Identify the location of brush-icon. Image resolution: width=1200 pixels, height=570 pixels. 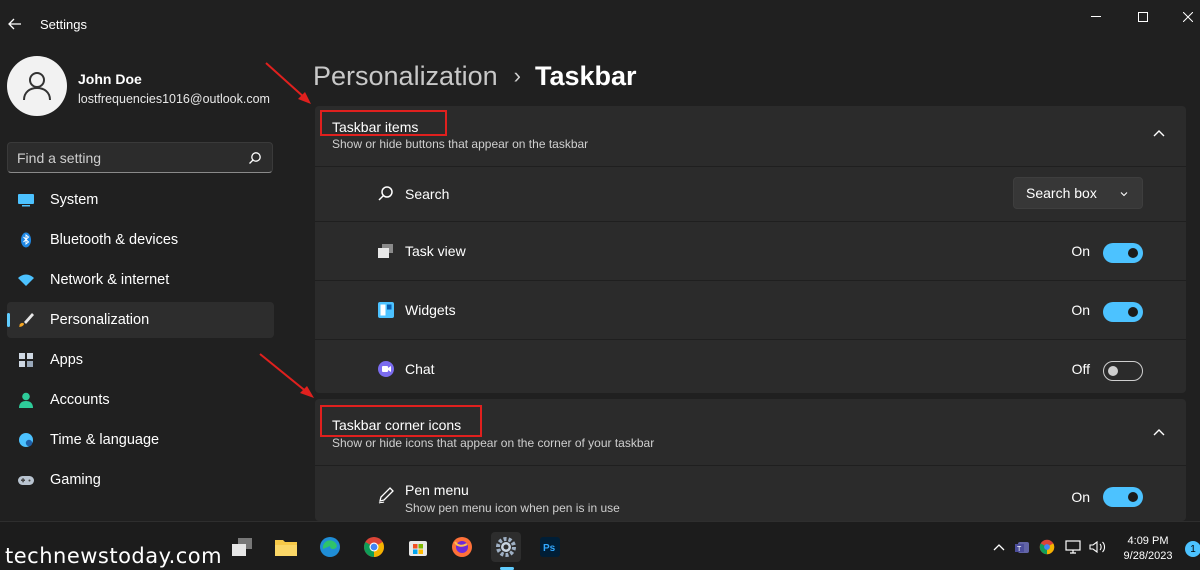
(26, 320).